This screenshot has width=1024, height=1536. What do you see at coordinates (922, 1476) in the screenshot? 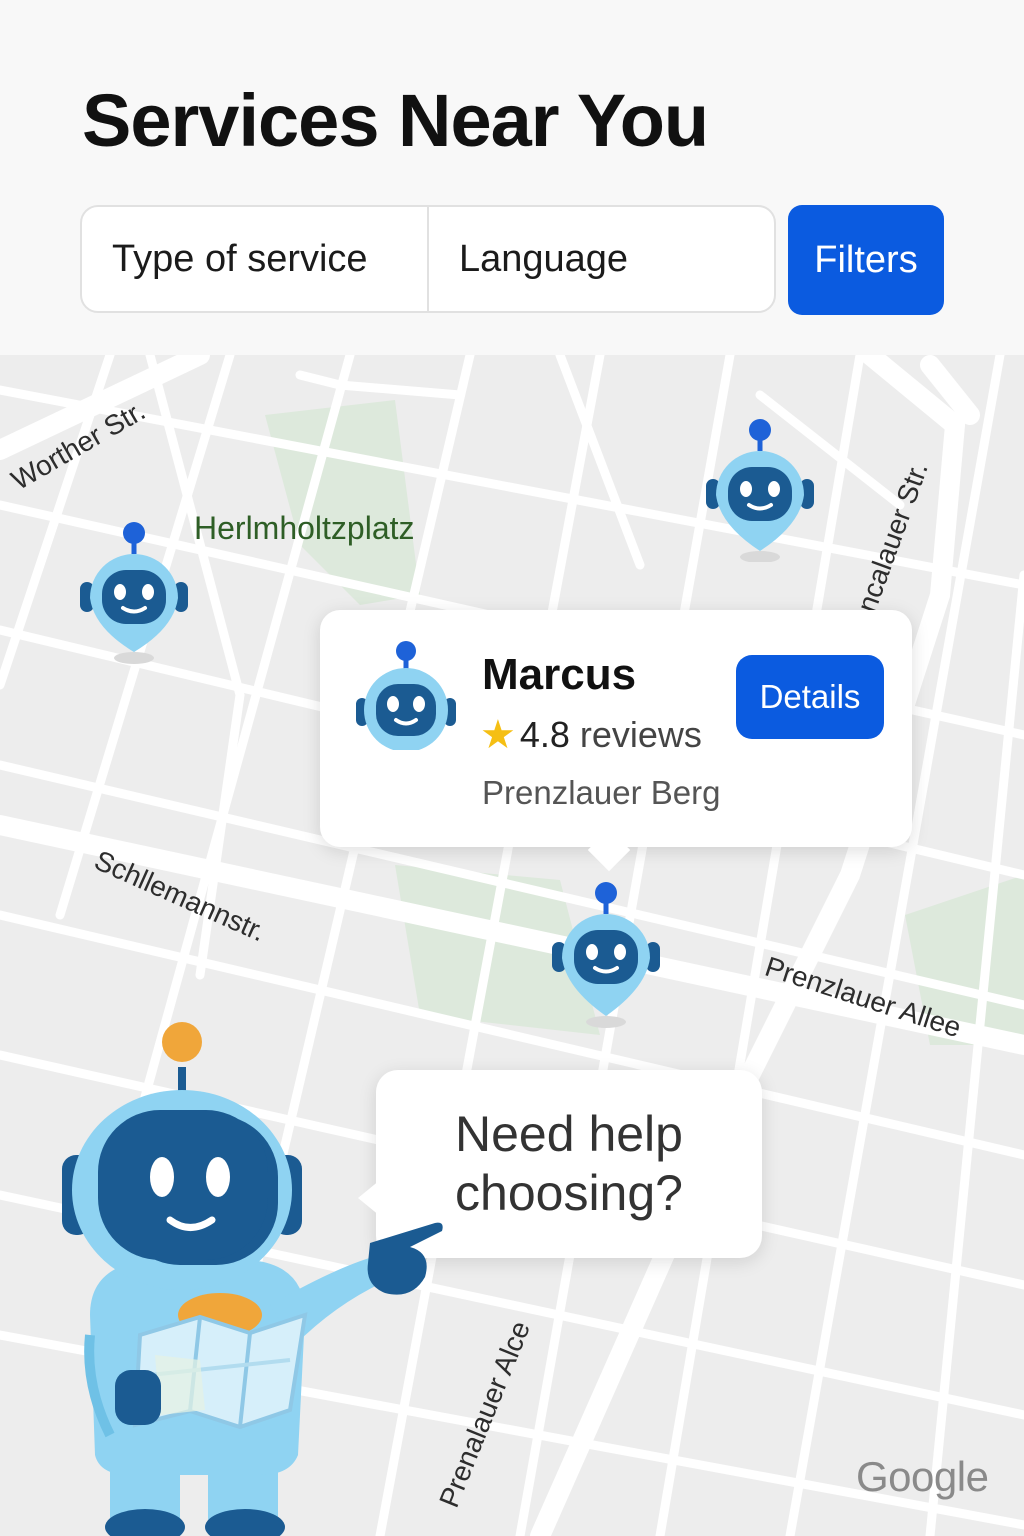
I see `google-logo: Google` at bounding box center [922, 1476].